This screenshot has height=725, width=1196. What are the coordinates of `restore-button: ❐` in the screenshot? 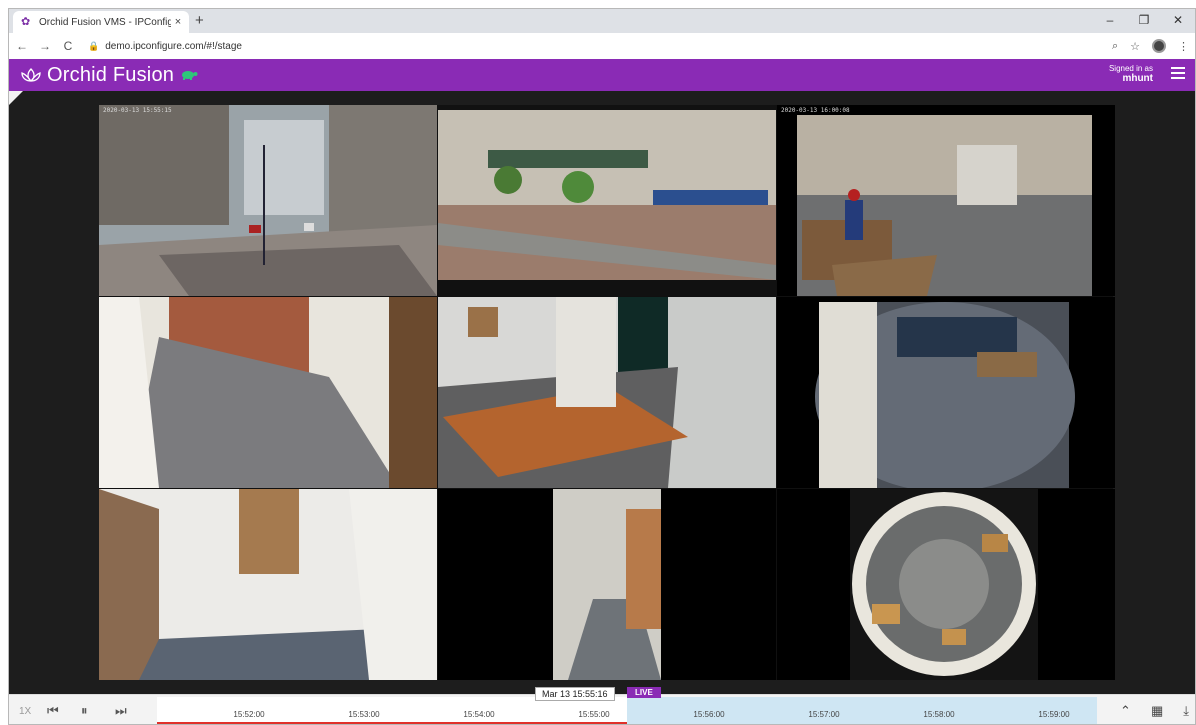 It's located at (1144, 21).